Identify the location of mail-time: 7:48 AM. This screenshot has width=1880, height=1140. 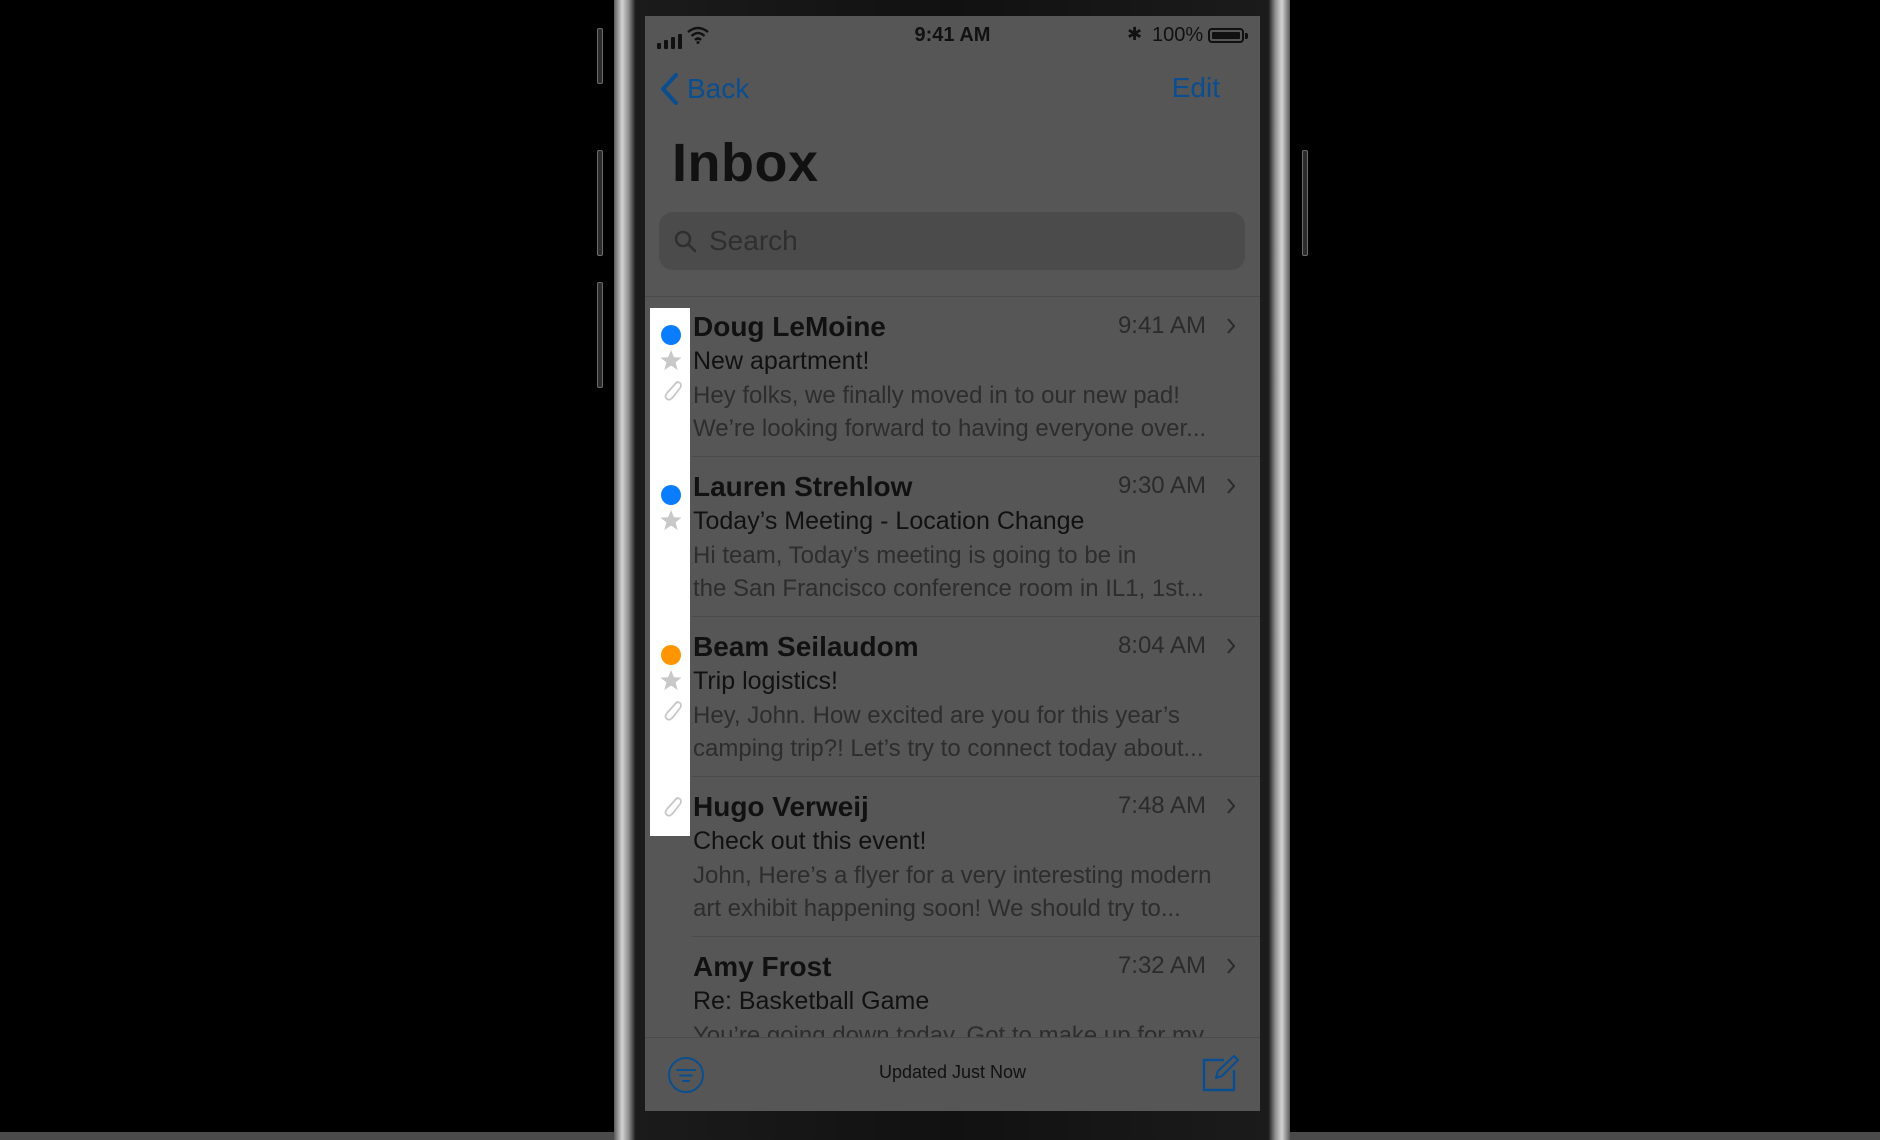
(1161, 805).